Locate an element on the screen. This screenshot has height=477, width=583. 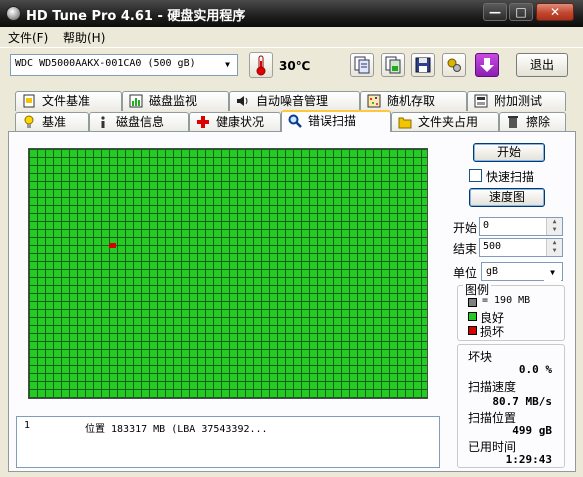
legend-bad: 损坏 is located at coordinates (492, 332).